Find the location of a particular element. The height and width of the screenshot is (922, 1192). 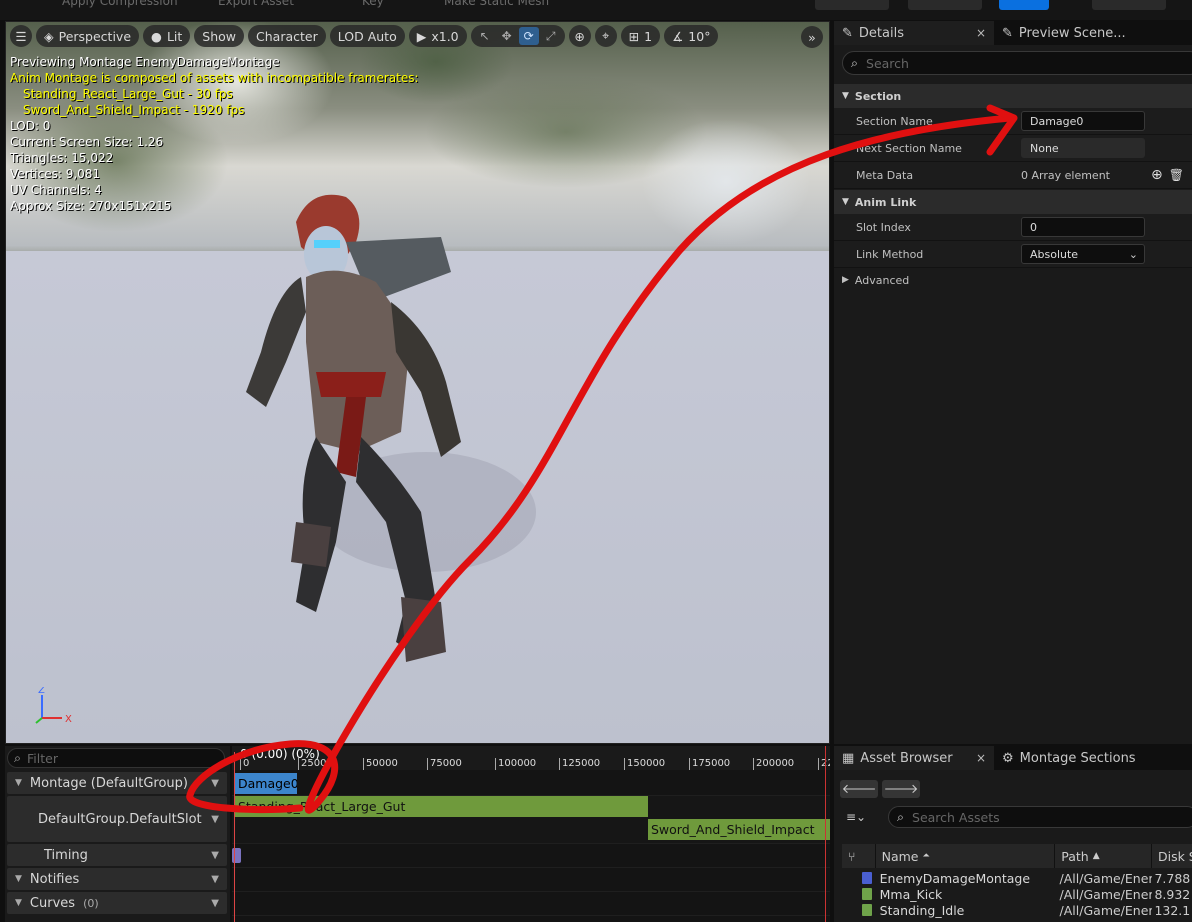

track-label: Curves is located at coordinates (52, 903).